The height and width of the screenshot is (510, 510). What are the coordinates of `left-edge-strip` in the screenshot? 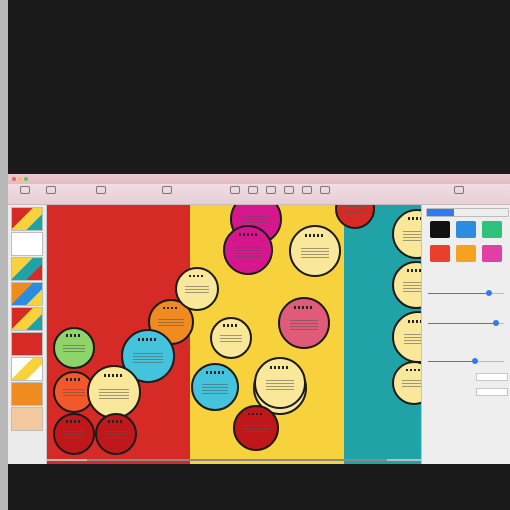 It's located at (4, 255).